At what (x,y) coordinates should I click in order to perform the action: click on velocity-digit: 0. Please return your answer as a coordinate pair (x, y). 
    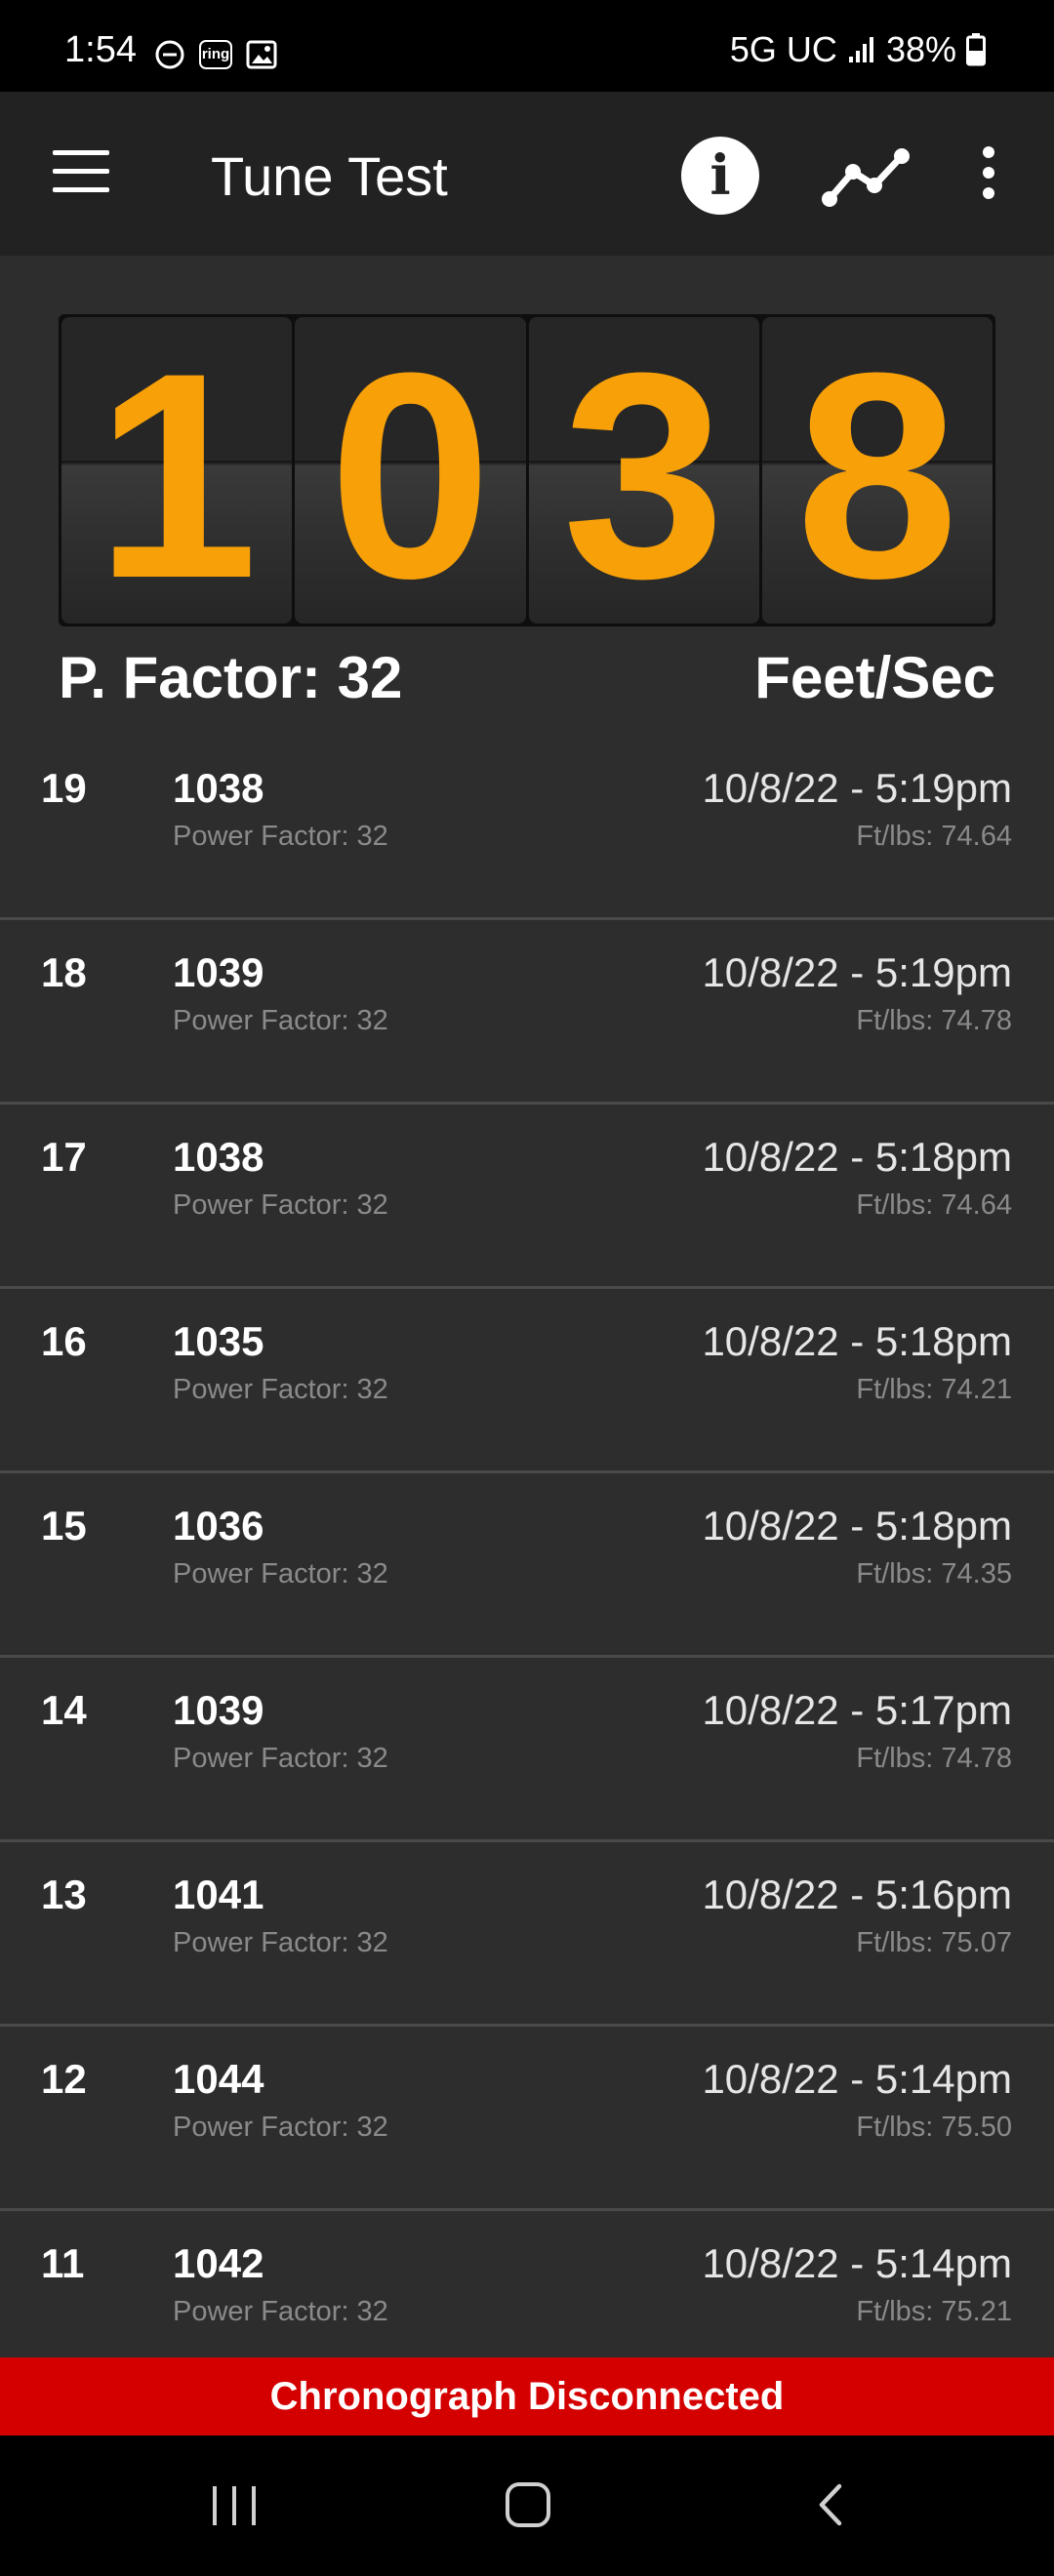
    Looking at the image, I should click on (410, 470).